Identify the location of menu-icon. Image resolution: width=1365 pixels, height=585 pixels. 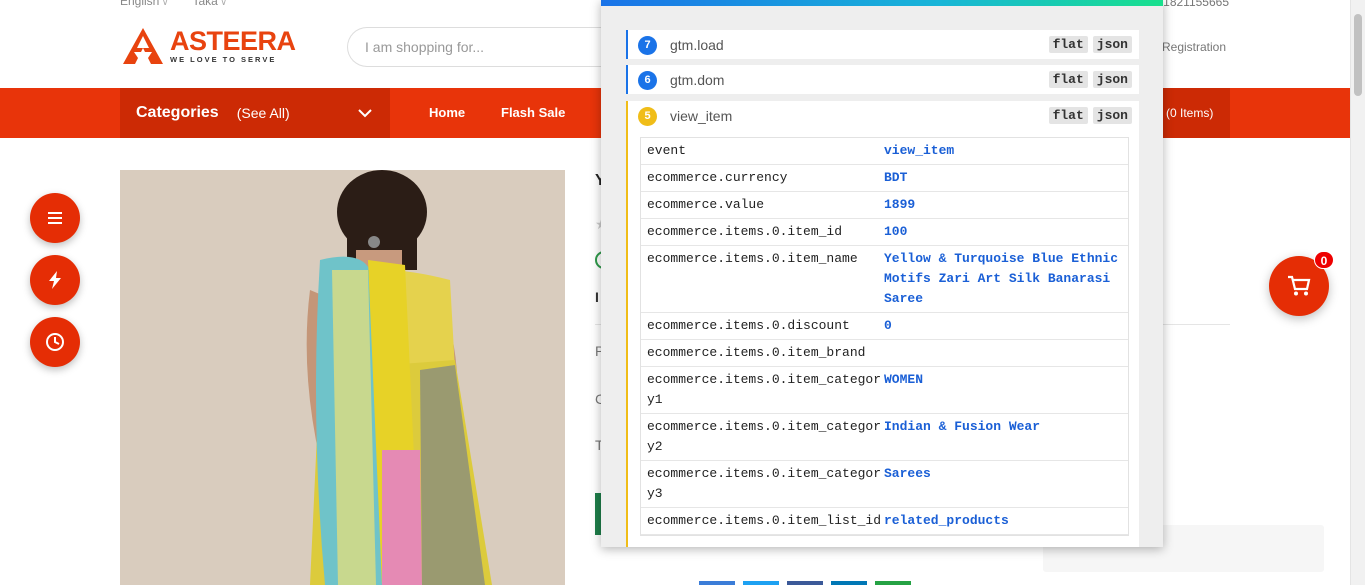
(55, 218).